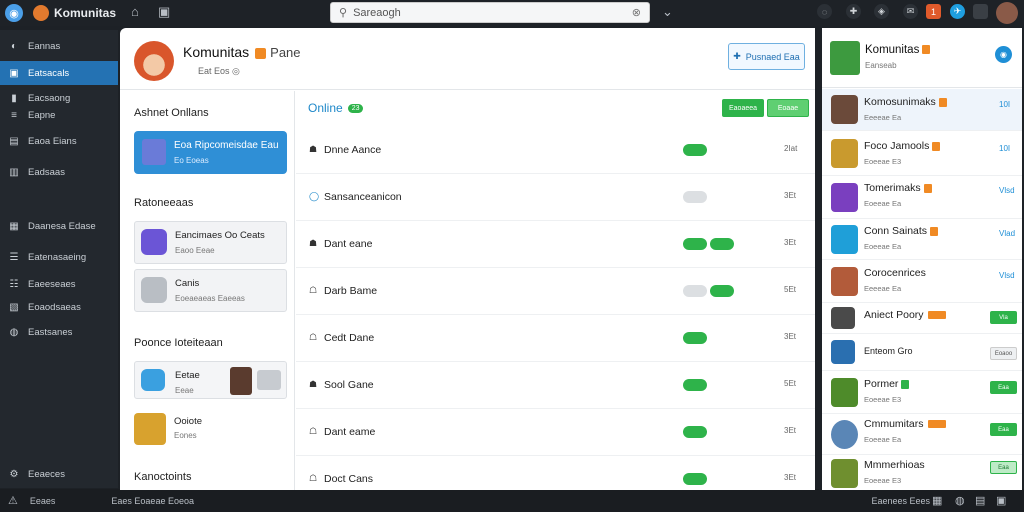 The height and width of the screenshot is (512, 1024). I want to click on notification-count: 1, so click(933, 11).